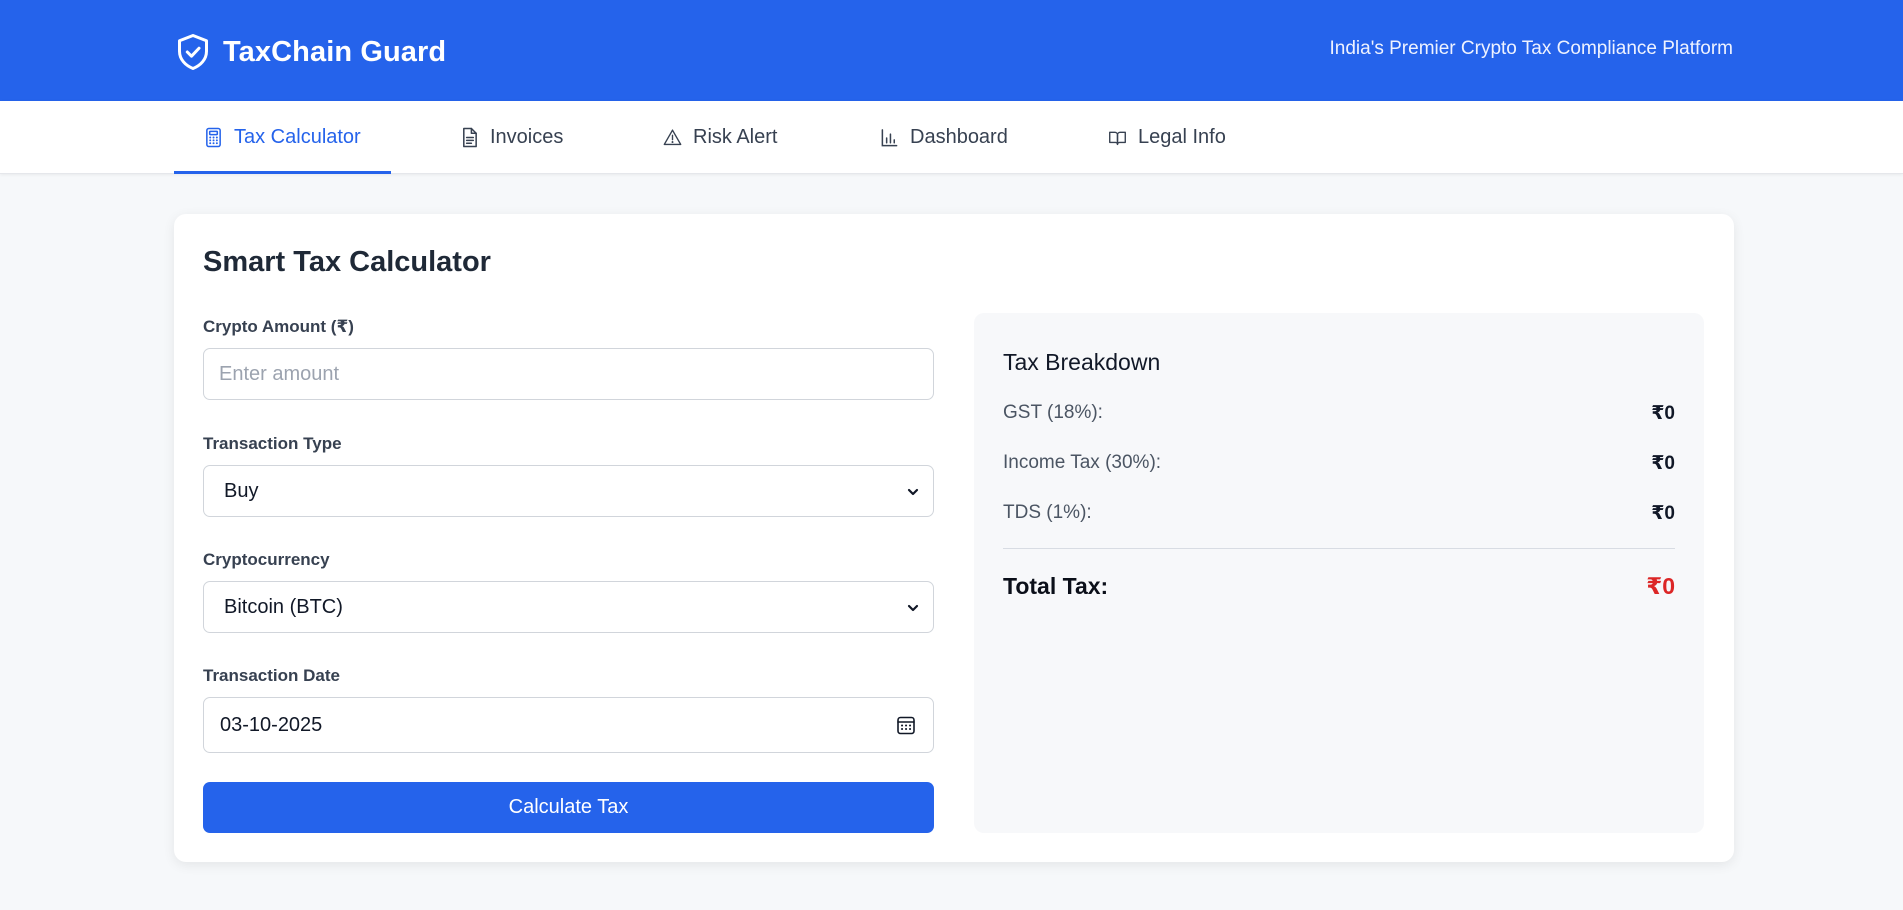 The image size is (1903, 910). What do you see at coordinates (283, 606) in the screenshot?
I see `cryptocurrency-value: Bitcoin (BTC)` at bounding box center [283, 606].